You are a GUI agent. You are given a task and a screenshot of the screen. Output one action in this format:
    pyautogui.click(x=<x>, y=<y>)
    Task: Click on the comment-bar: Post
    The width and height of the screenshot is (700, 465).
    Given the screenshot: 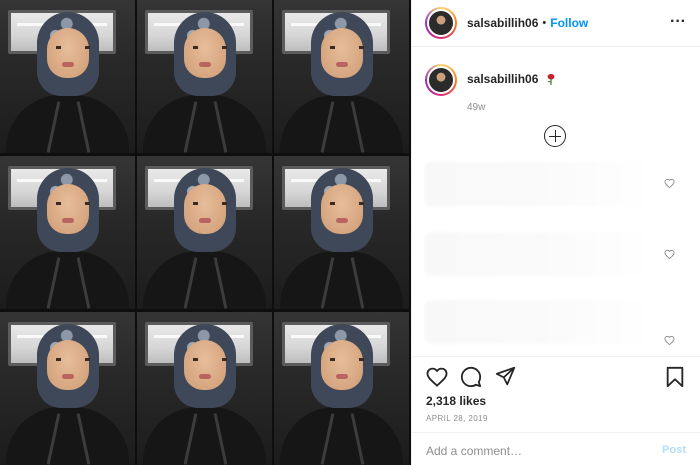 What is the action you would take?
    pyautogui.click(x=555, y=448)
    